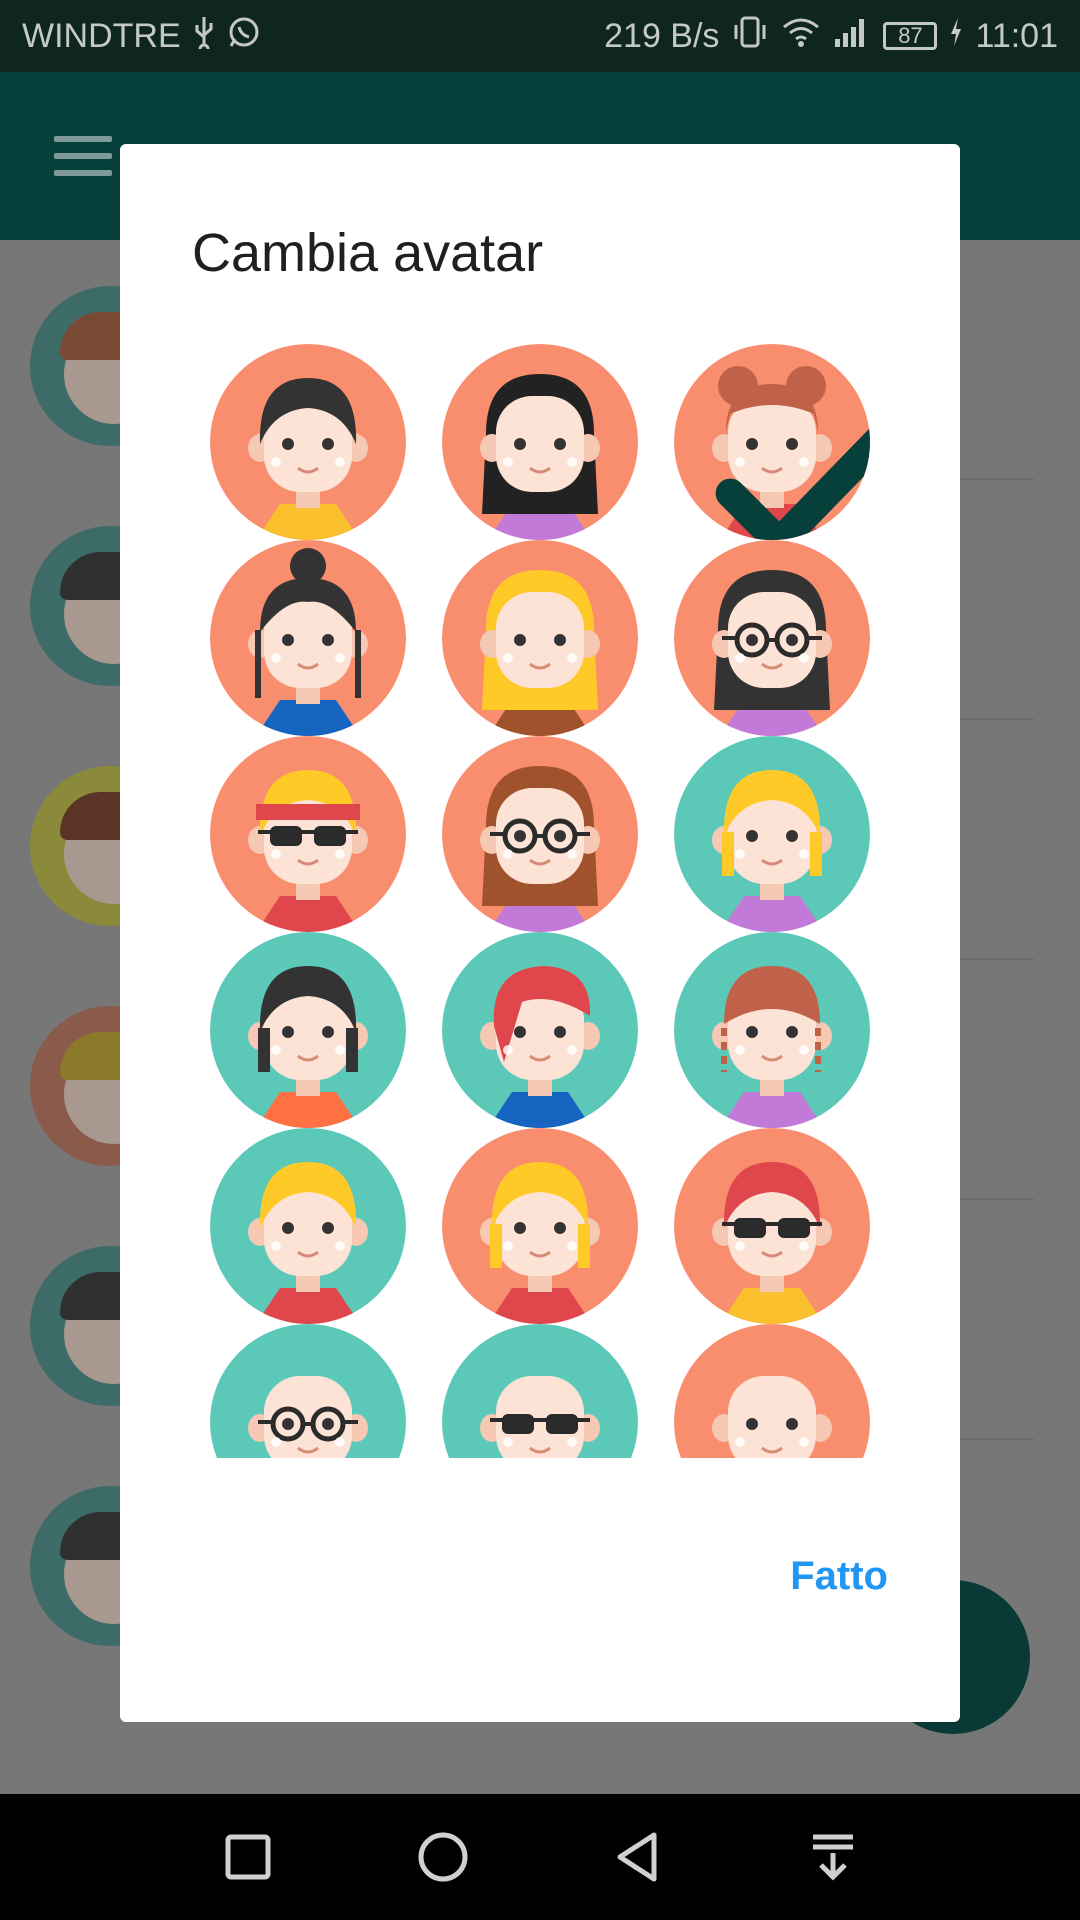 The height and width of the screenshot is (1920, 1080). Describe the element at coordinates (83, 156) in the screenshot. I see `menu-icon` at that location.